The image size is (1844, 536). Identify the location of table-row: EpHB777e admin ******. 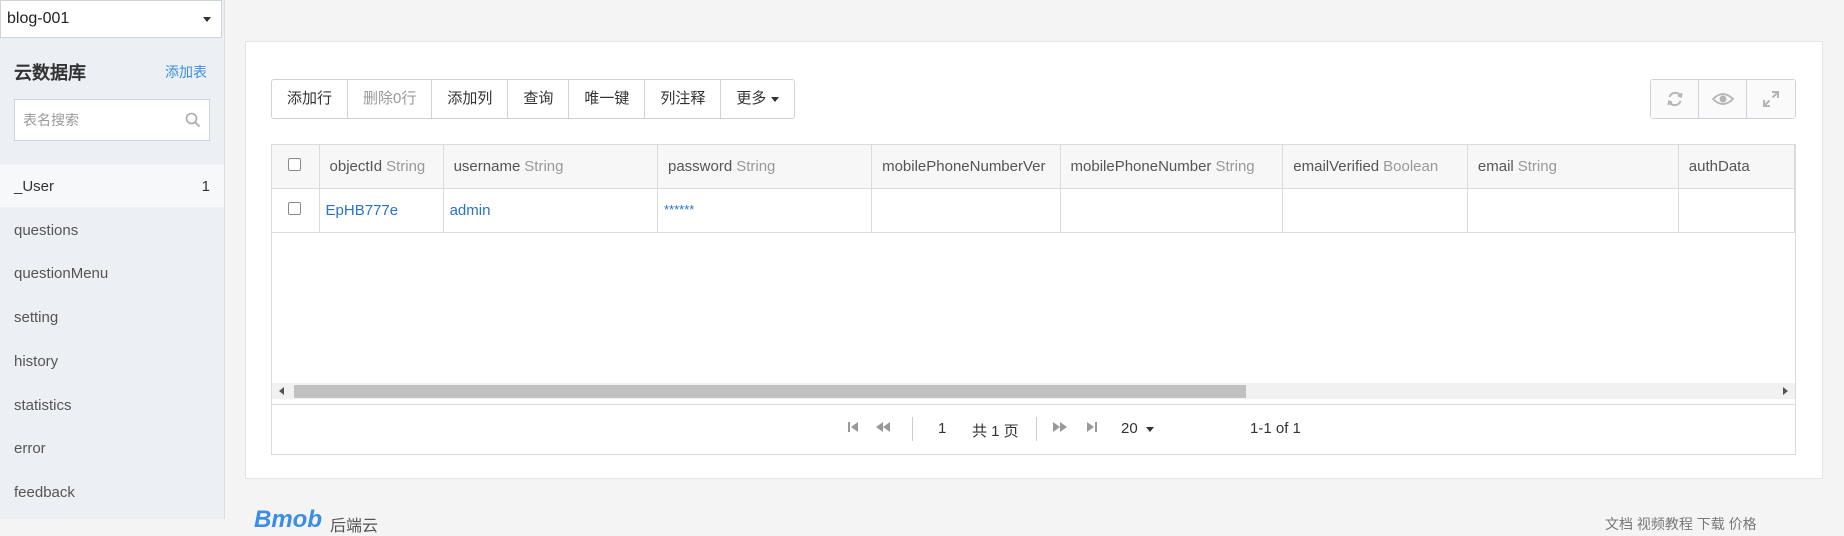
(1033, 210).